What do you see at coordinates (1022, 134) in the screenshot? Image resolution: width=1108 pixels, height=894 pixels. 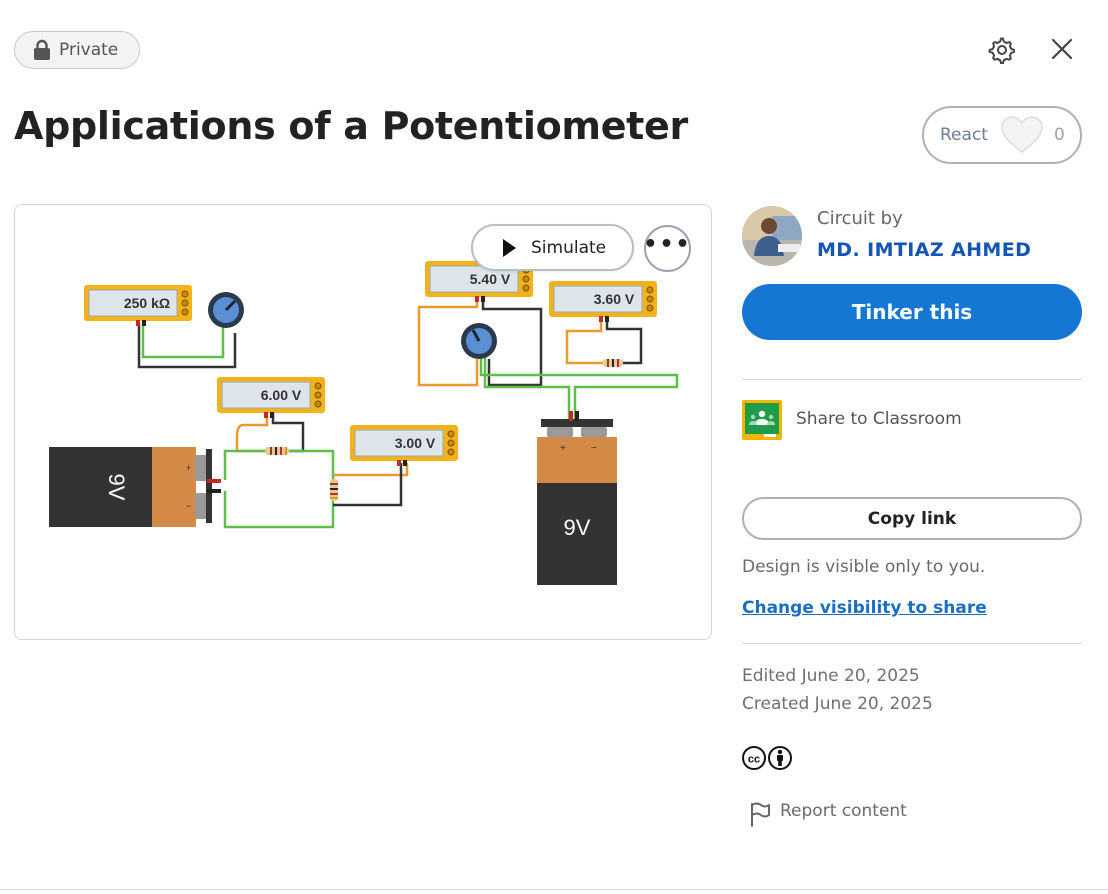 I see `heart-icon` at bounding box center [1022, 134].